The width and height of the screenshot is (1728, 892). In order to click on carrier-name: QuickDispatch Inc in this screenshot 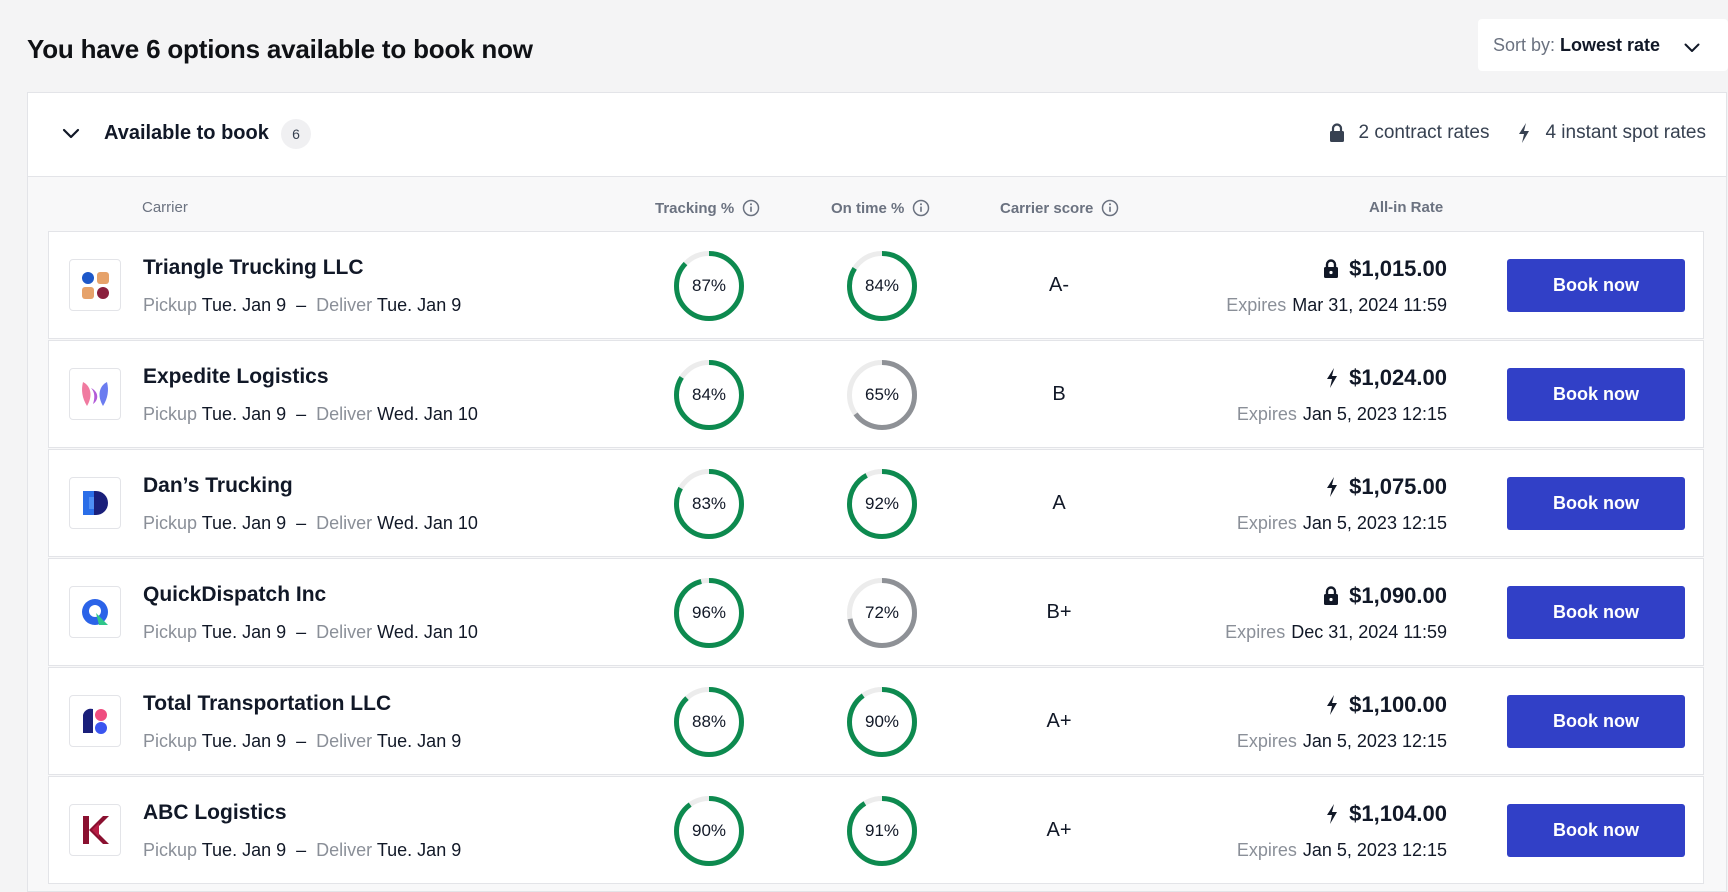, I will do `click(235, 594)`.